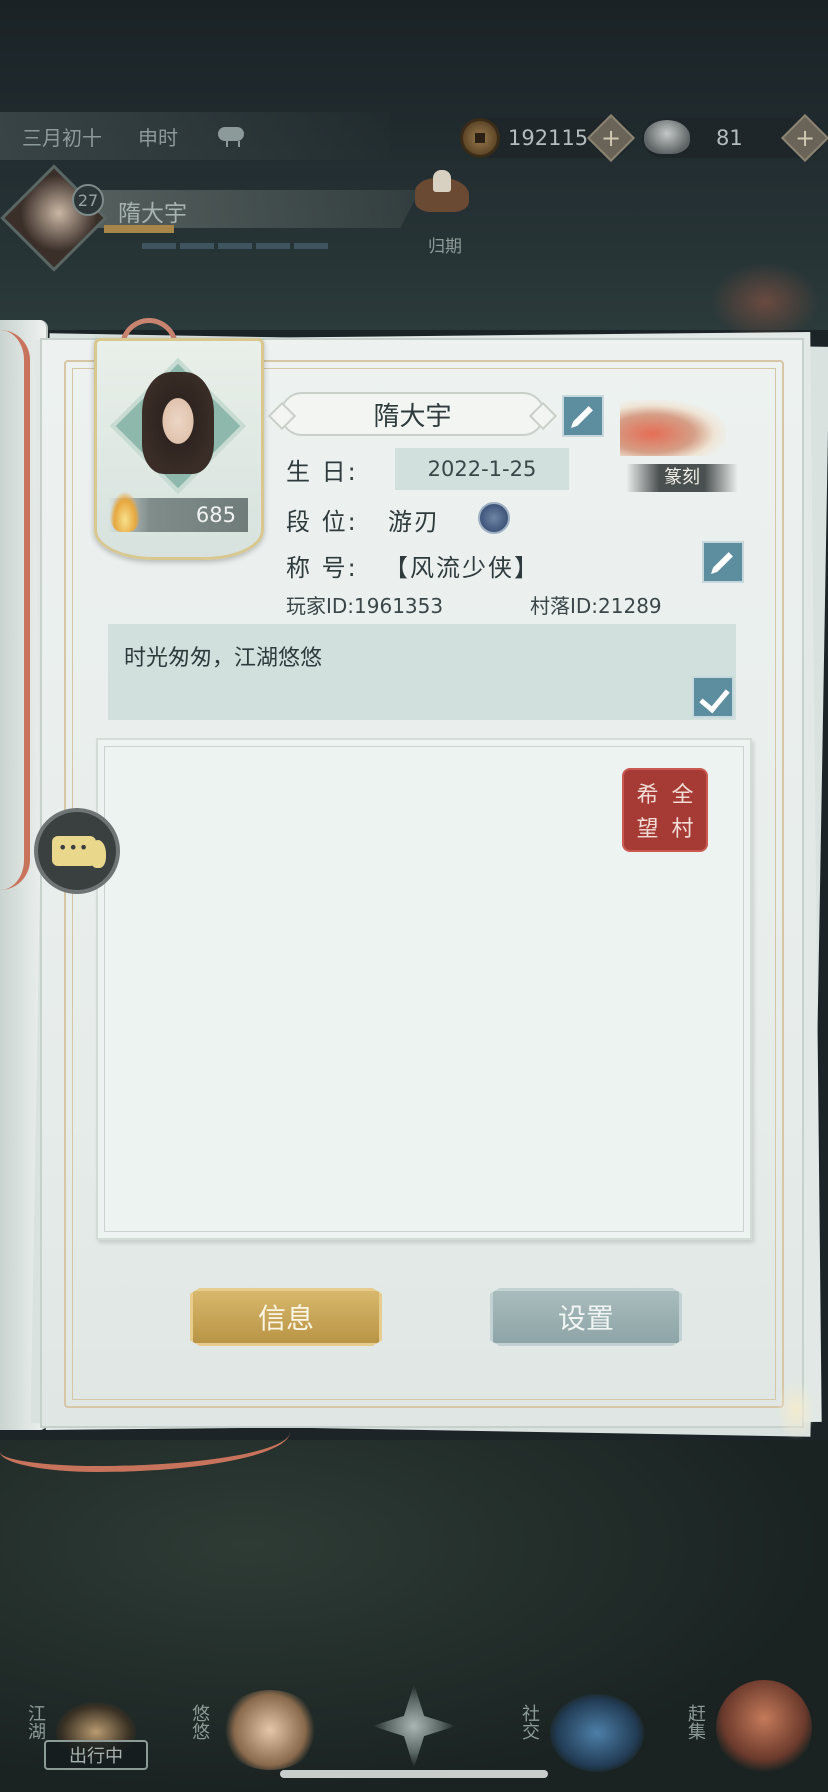  What do you see at coordinates (414, 522) in the screenshot?
I see `rank-value: 游刃` at bounding box center [414, 522].